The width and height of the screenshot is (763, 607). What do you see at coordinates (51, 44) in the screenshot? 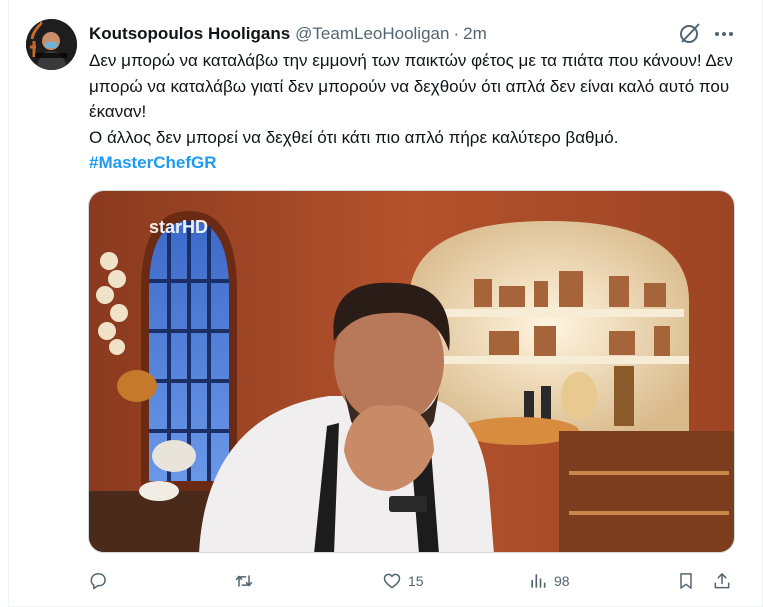
I see `avatar` at bounding box center [51, 44].